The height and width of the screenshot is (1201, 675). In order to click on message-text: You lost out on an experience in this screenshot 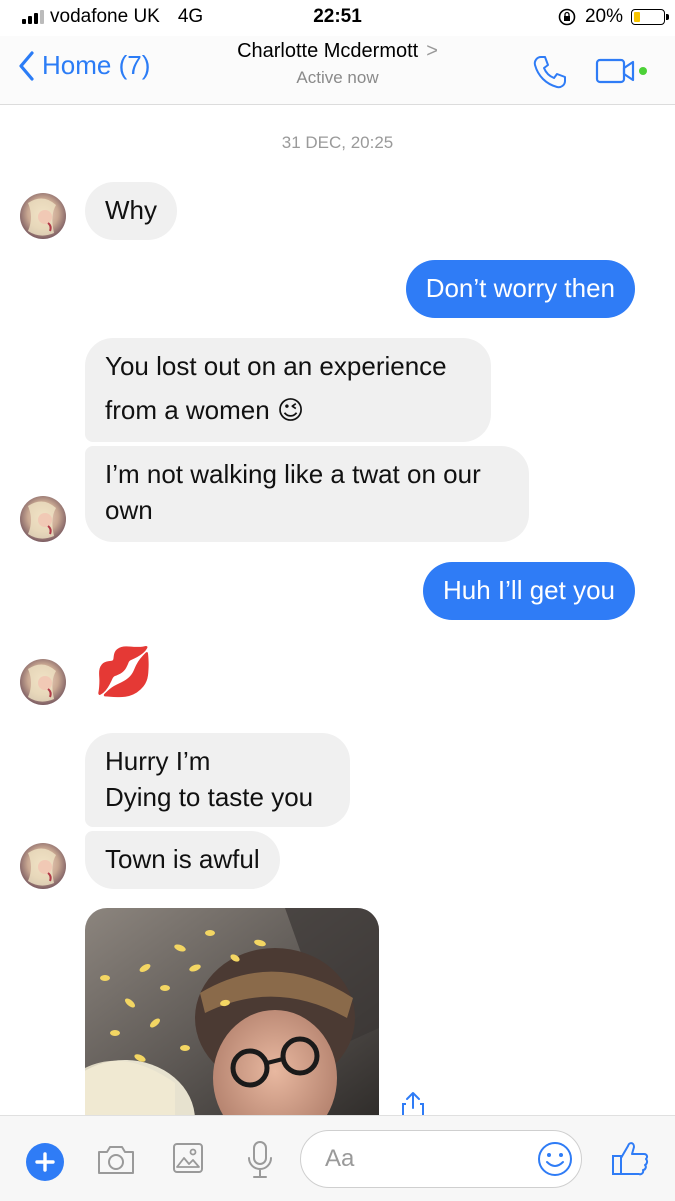, I will do `click(276, 366)`.